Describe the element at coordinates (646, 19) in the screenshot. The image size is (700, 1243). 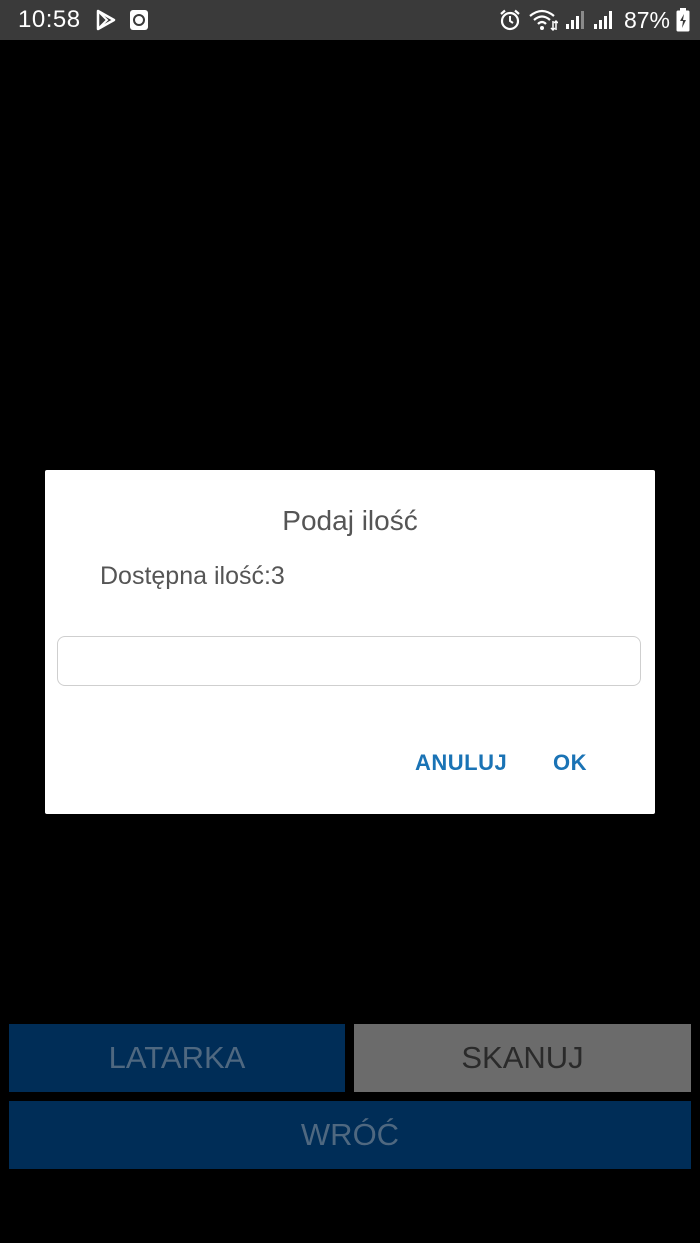
I see `battery-percentage: 87%` at that location.